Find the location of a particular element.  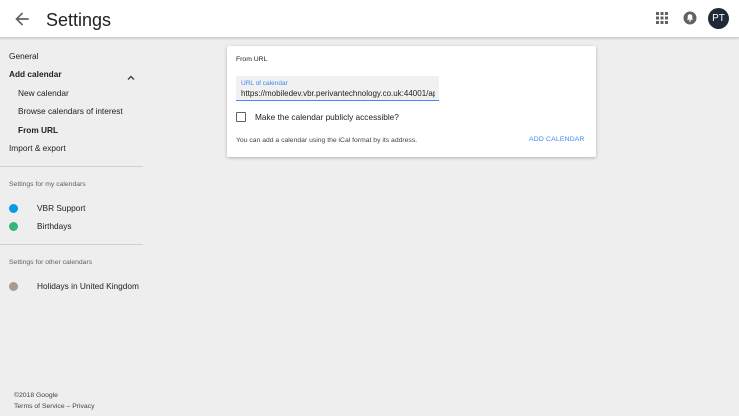

copyright-text: ©2018 Google is located at coordinates (36, 395).